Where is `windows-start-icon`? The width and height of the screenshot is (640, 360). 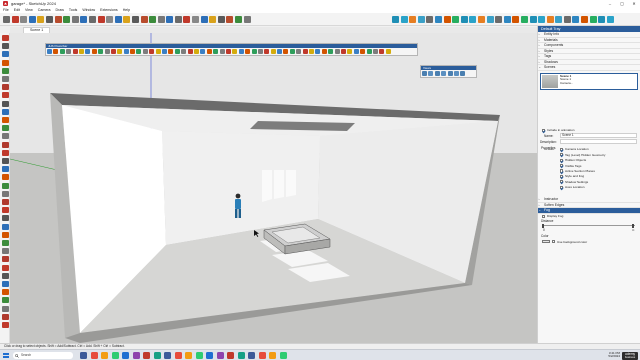
windows-start-icon is located at coordinates (6, 355).